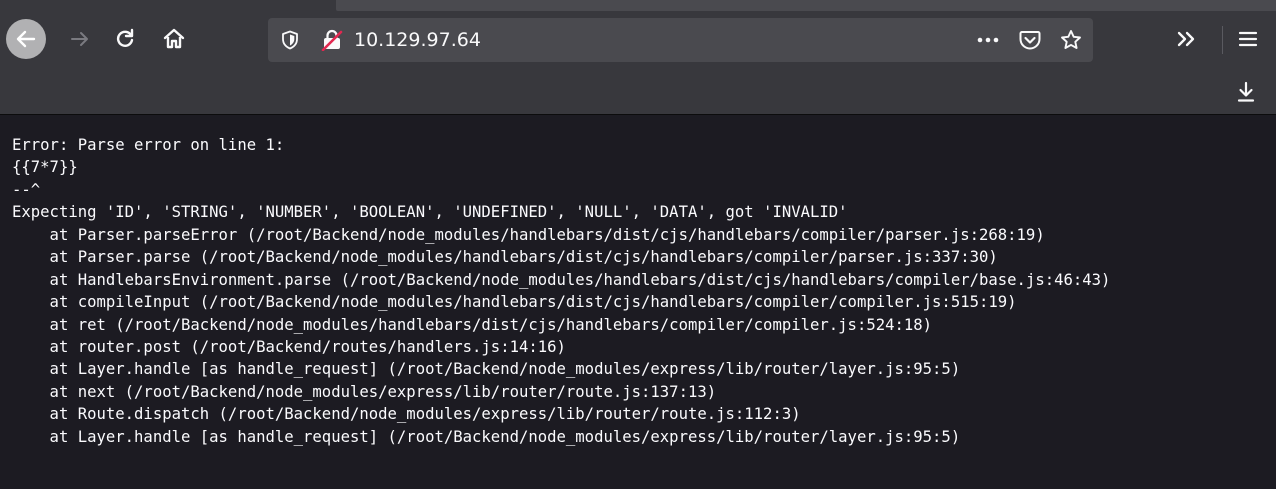 The image size is (1276, 489). I want to click on tab-strip, so click(638, 6).